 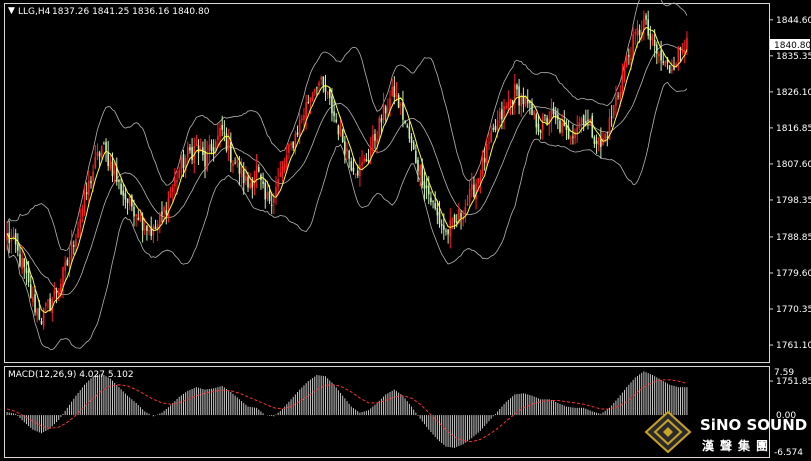 I want to click on dropdown-arrow-icon: ▼, so click(x=11, y=11).